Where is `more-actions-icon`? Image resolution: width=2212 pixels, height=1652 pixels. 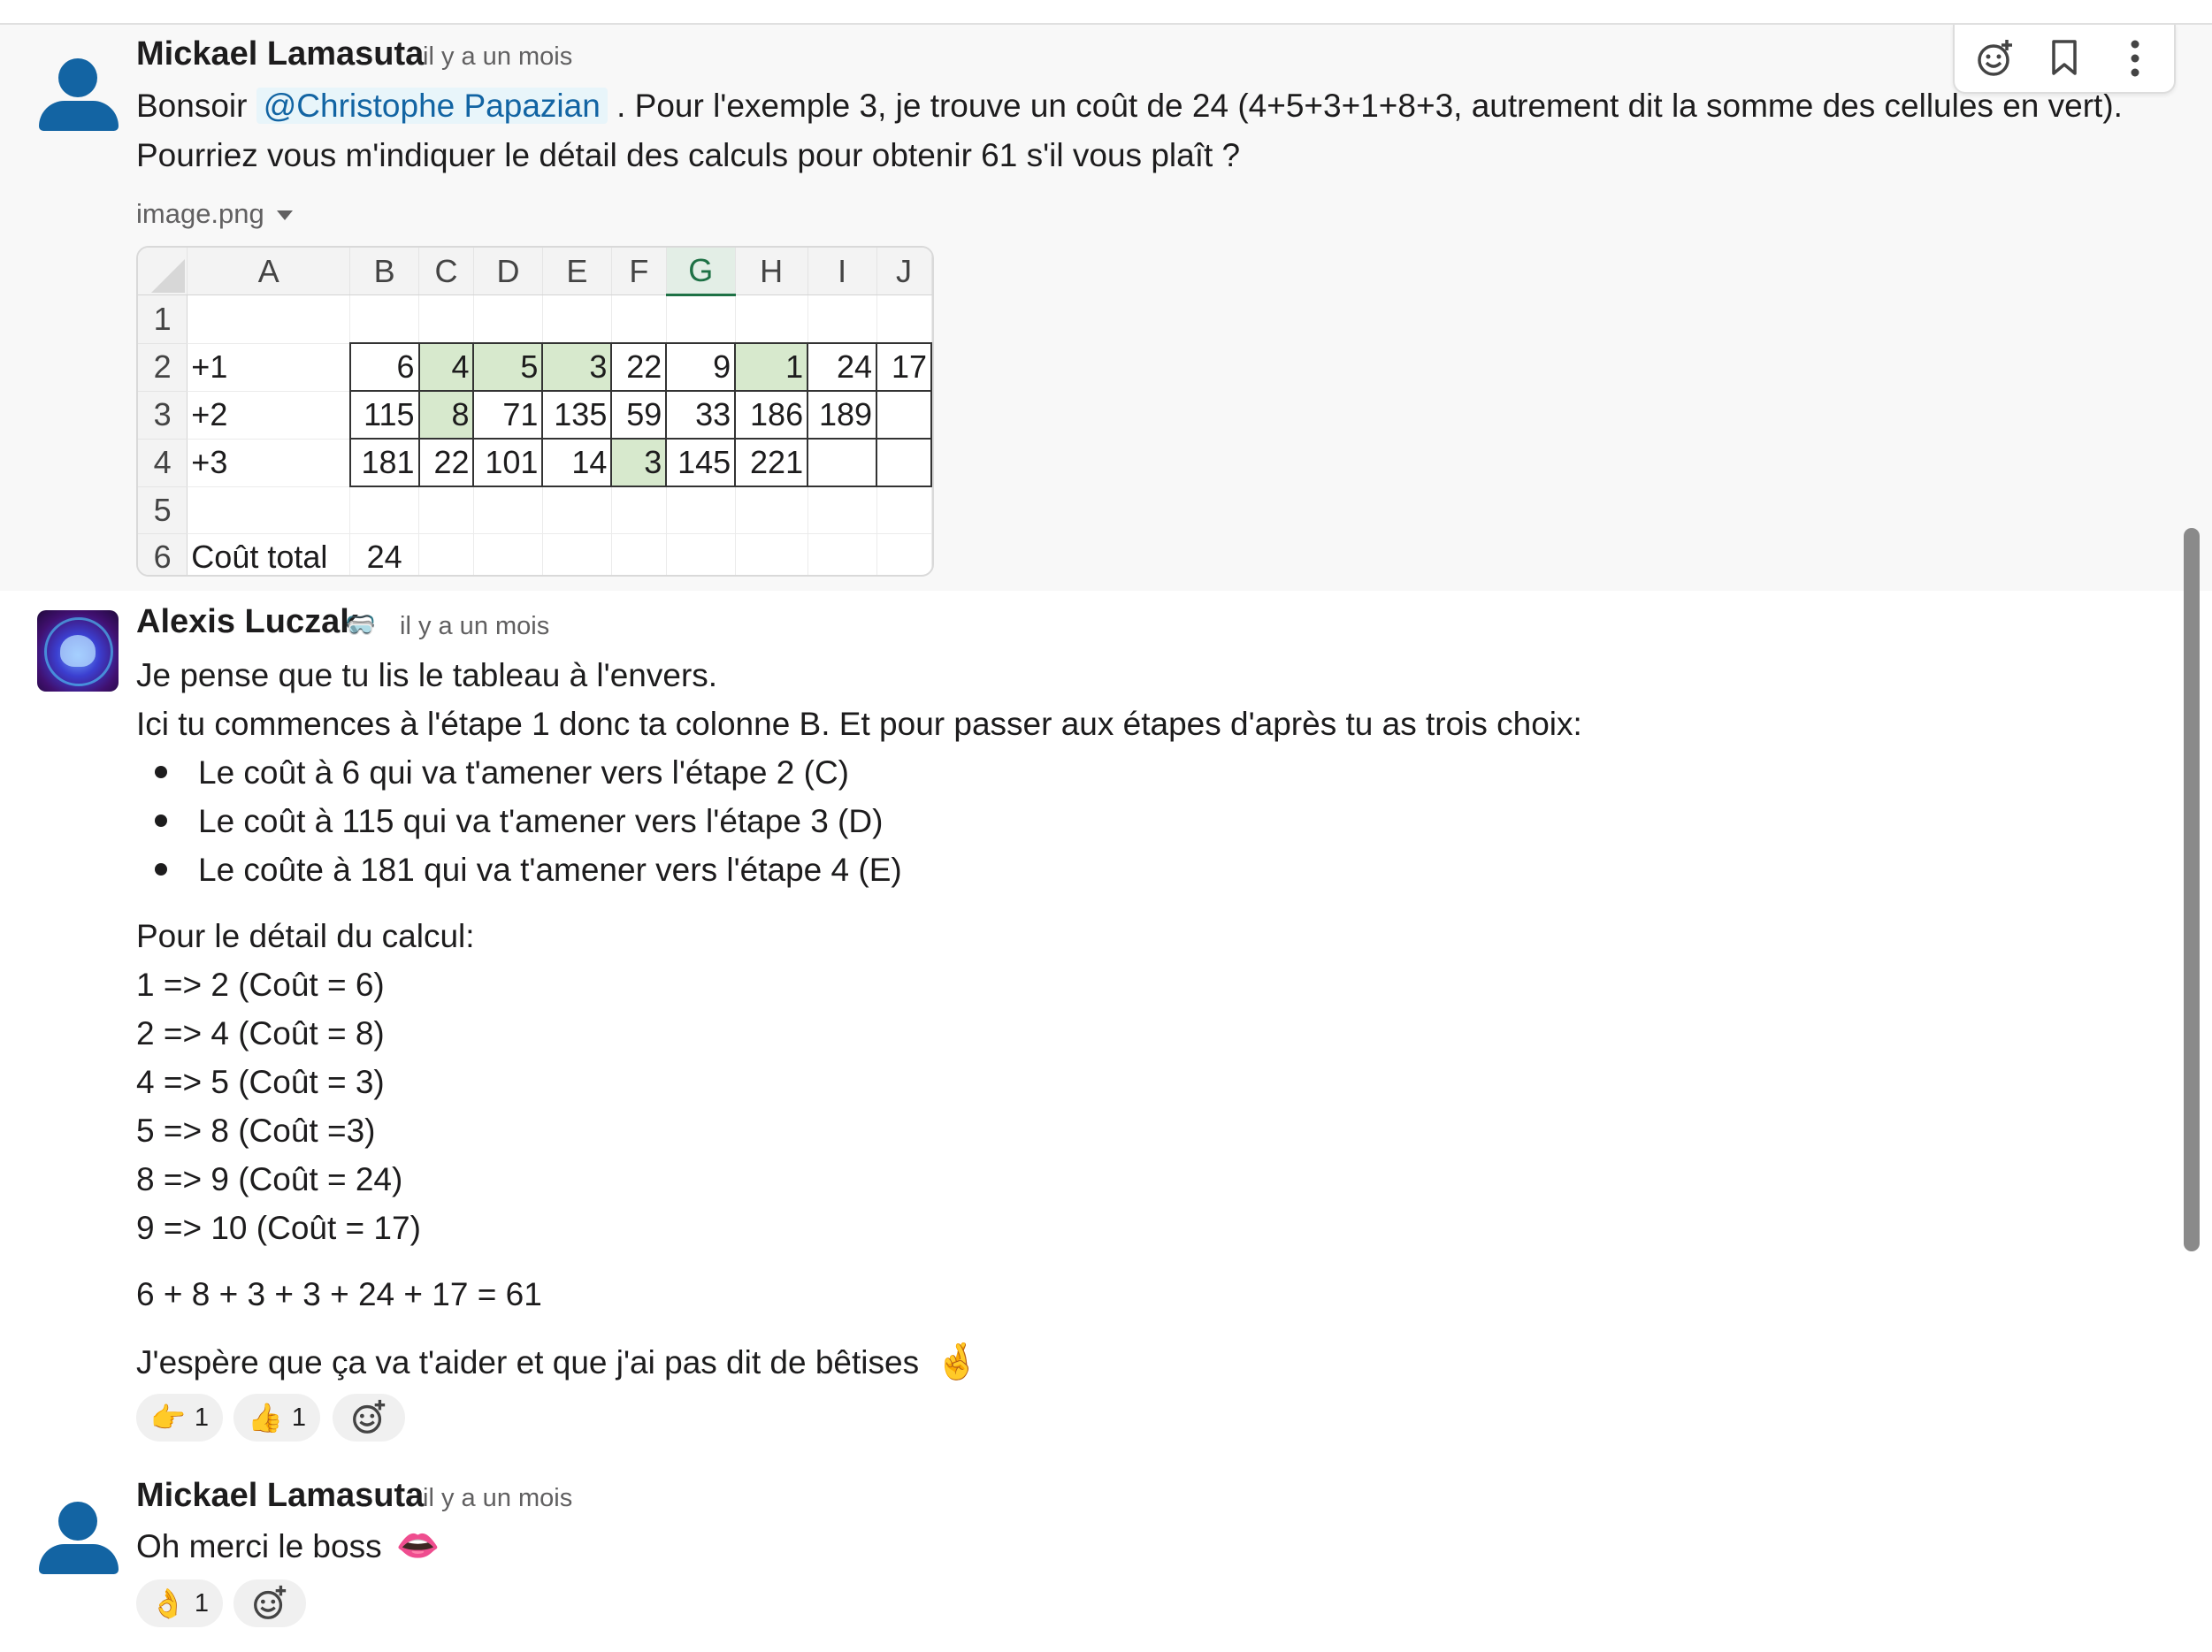 more-actions-icon is located at coordinates (2135, 59).